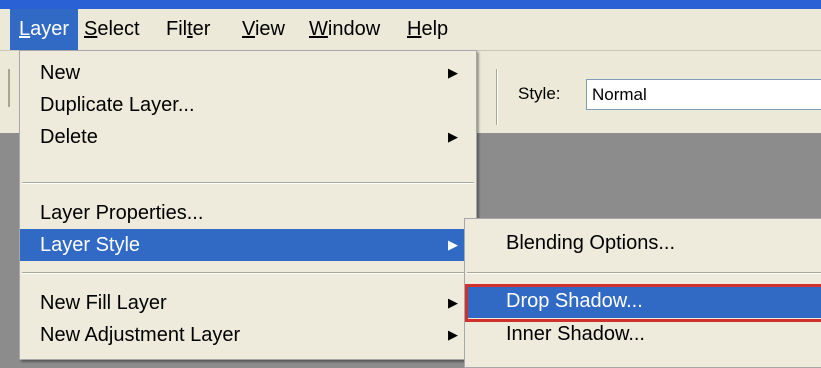 Image resolution: width=821 pixels, height=368 pixels. What do you see at coordinates (44, 29) in the screenshot?
I see `menu-layer: Layer` at bounding box center [44, 29].